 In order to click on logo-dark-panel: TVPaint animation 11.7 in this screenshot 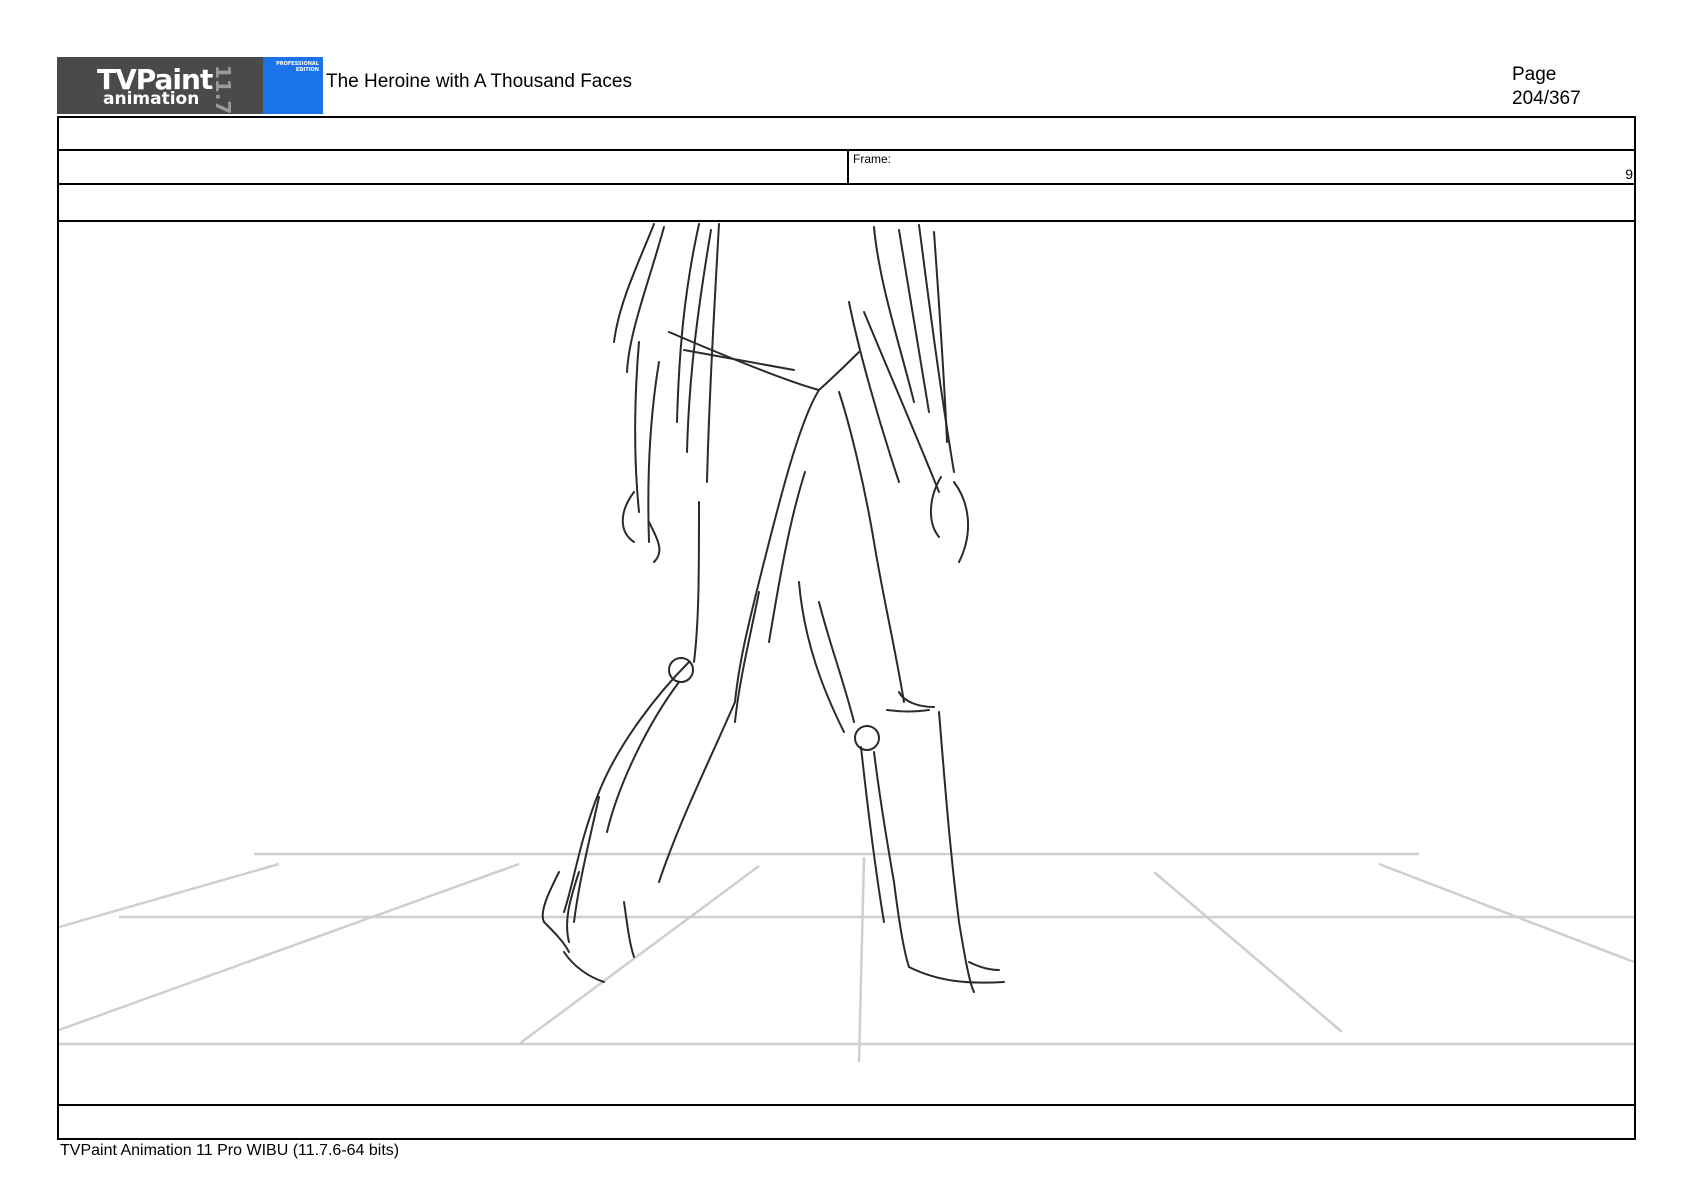, I will do `click(160, 85)`.